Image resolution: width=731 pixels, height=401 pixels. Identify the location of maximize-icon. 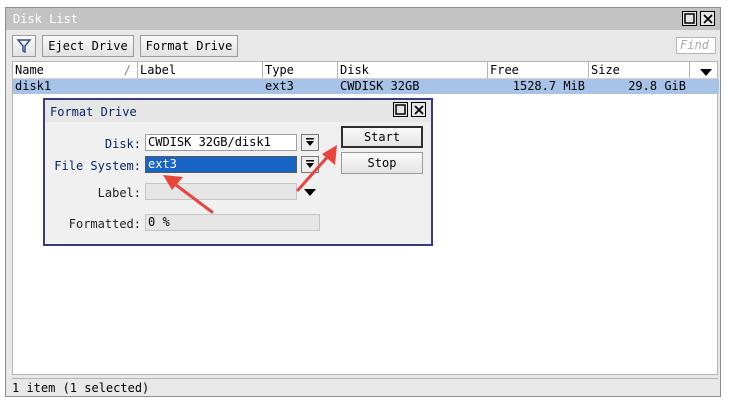
(689, 18).